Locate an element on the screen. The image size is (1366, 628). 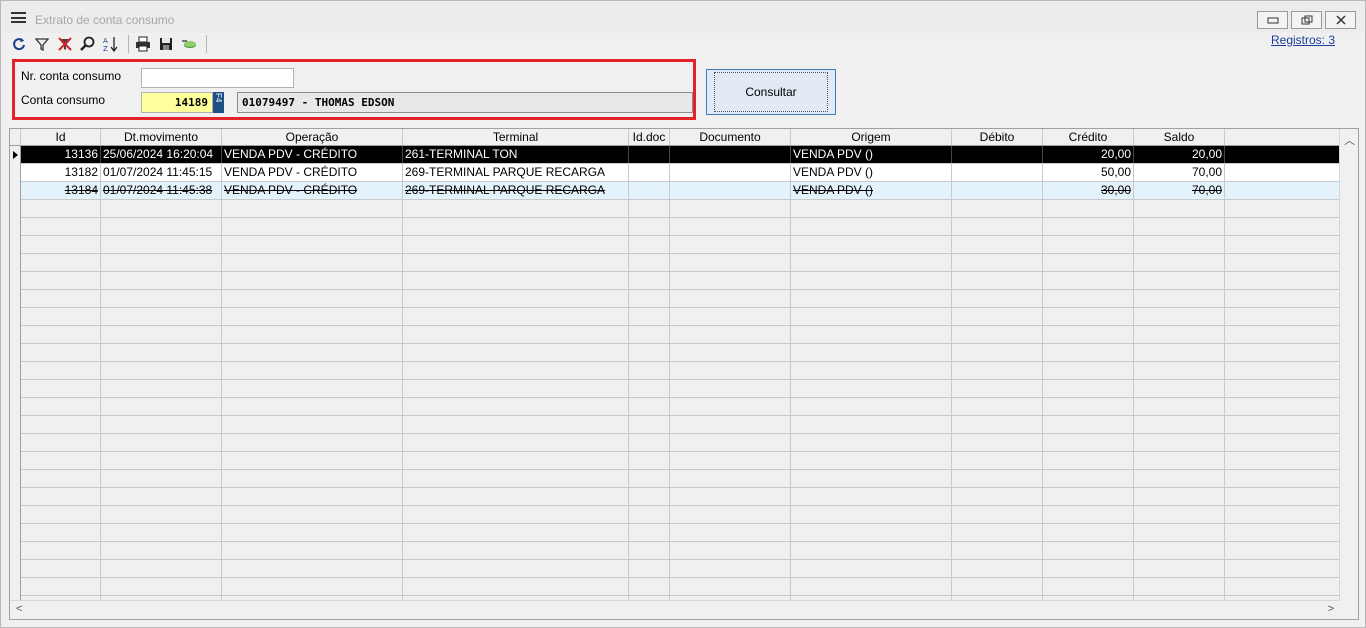
registros-count-link: Registros: 3 is located at coordinates (1303, 40).